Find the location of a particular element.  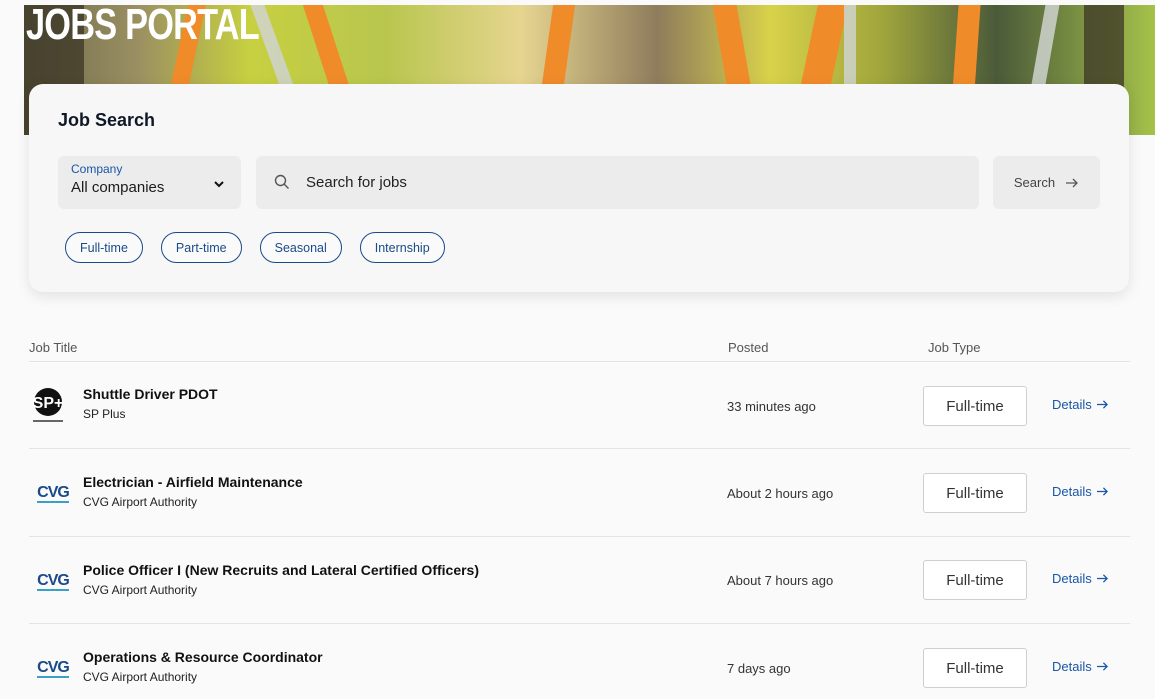

sp-plus-logo: SP+ is located at coordinates (48, 405).